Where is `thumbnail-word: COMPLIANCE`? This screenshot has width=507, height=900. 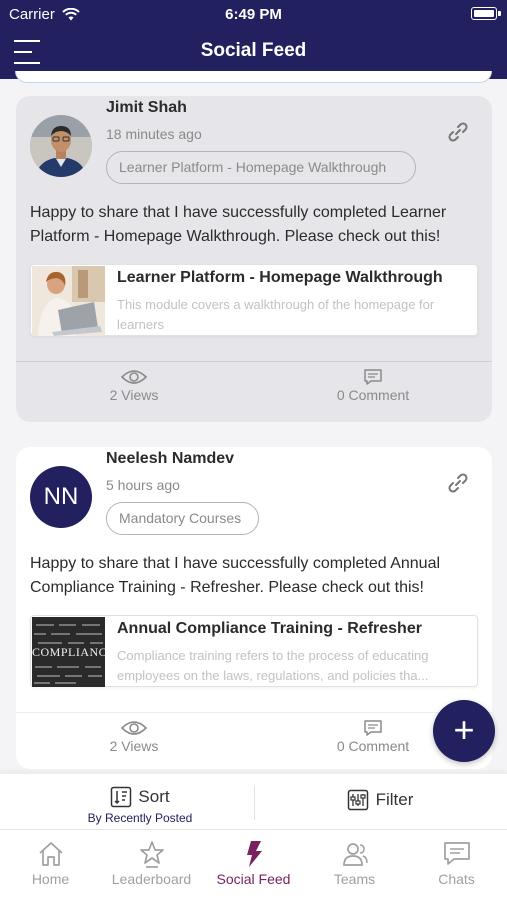 thumbnail-word: COMPLIANCE is located at coordinates (68, 652).